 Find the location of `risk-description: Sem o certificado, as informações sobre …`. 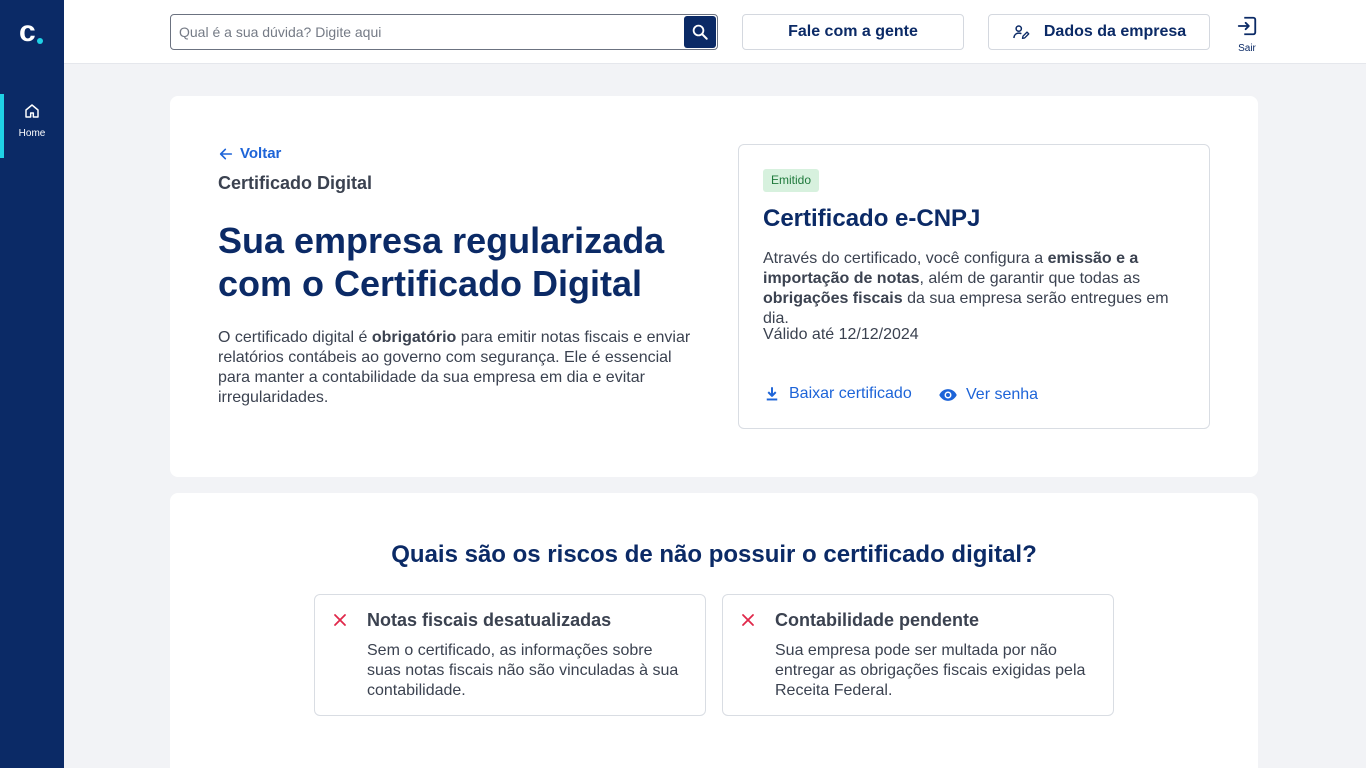

risk-description: Sem o certificado, as informações sobre … is located at coordinates (523, 670).